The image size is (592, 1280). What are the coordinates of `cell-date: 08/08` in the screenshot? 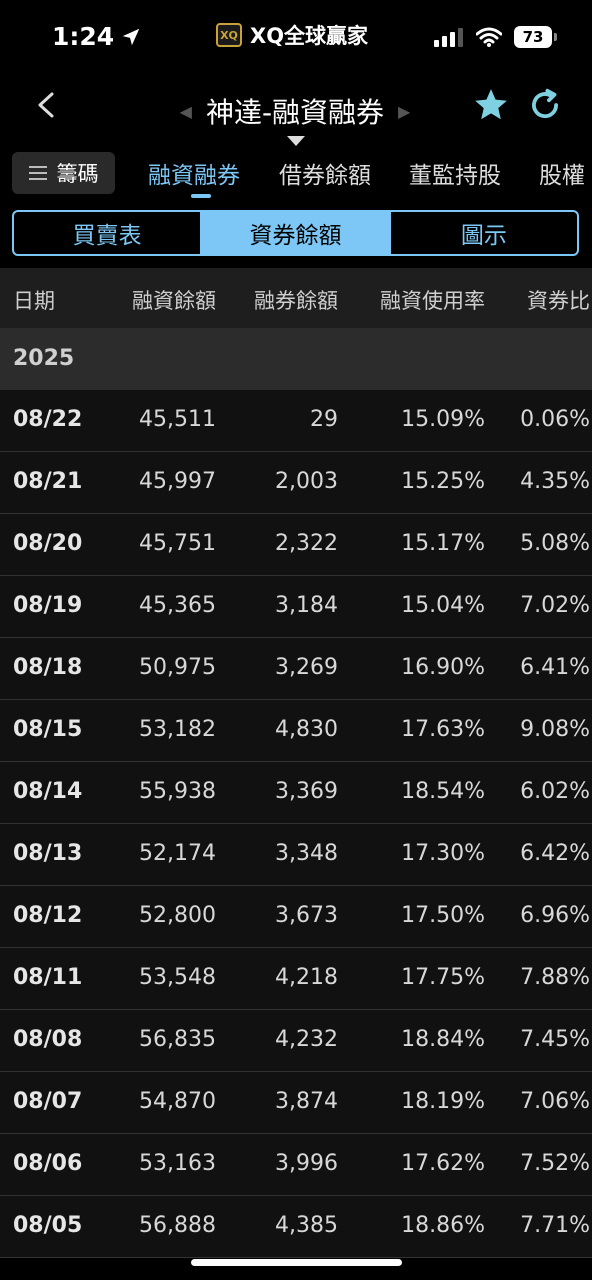 It's located at (48, 1039).